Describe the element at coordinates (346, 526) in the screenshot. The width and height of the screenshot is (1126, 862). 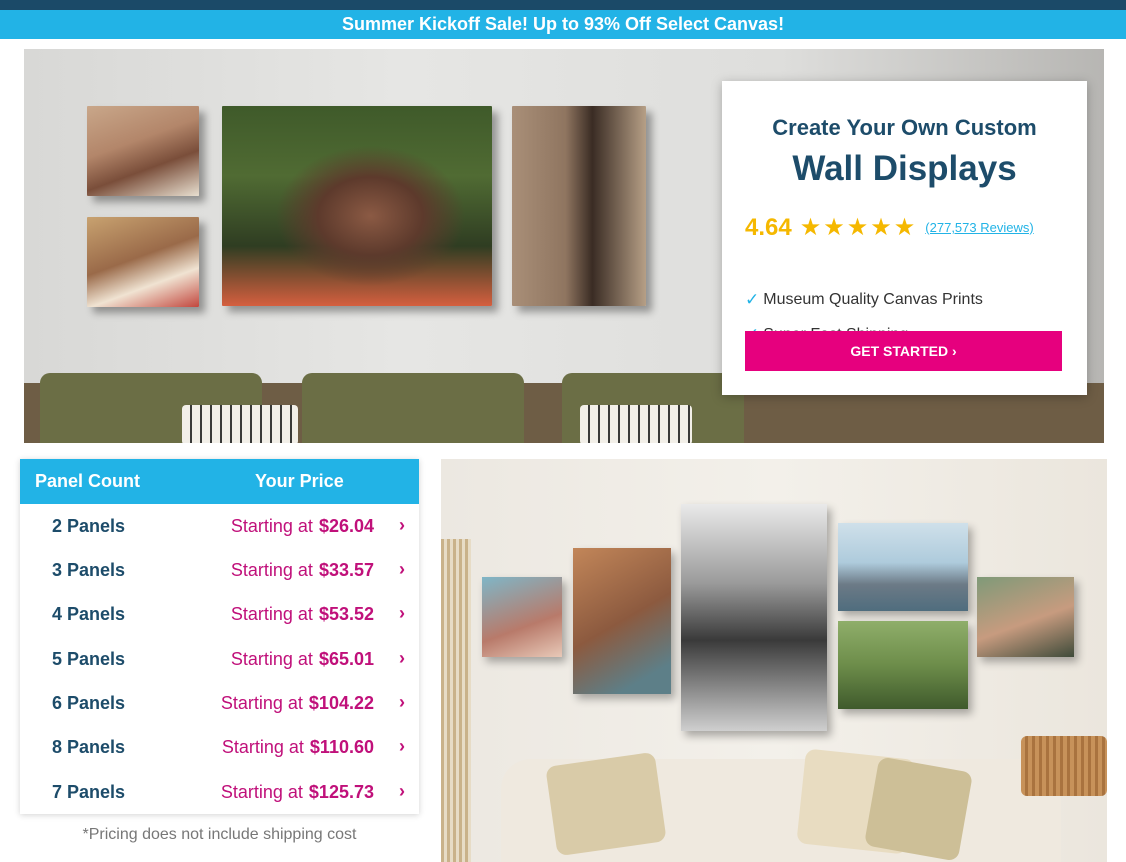
I see `price-value: $26.04` at that location.